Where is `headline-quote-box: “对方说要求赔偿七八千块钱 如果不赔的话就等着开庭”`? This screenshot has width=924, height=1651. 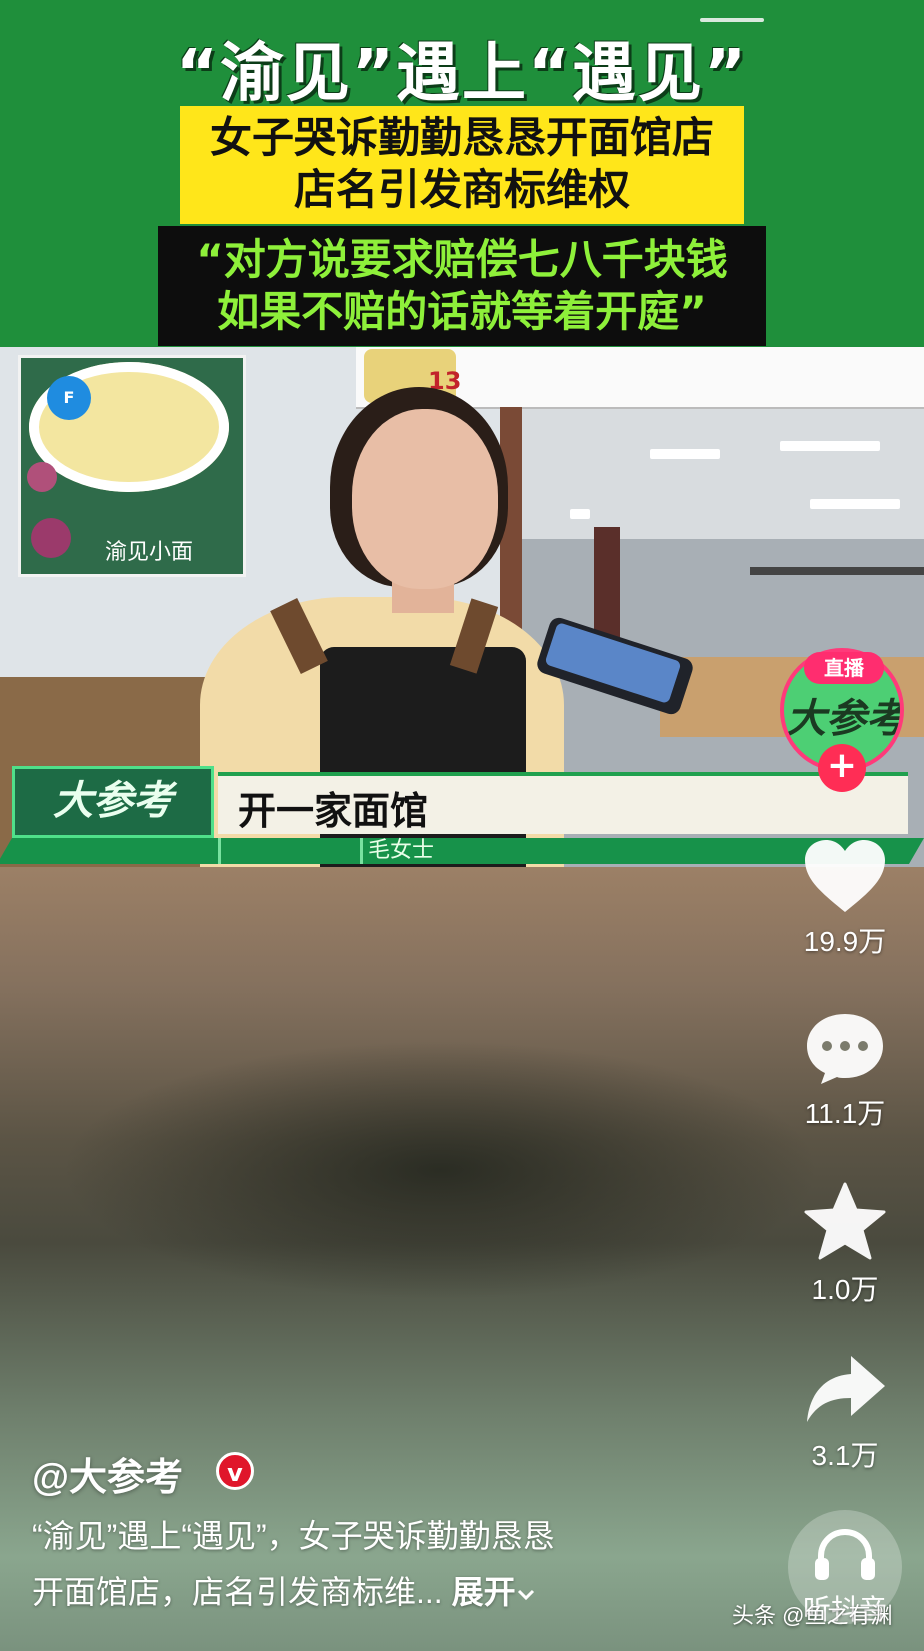 headline-quote-box: “对方说要求赔偿七八千块钱 如果不赔的话就等着开庭” is located at coordinates (462, 286).